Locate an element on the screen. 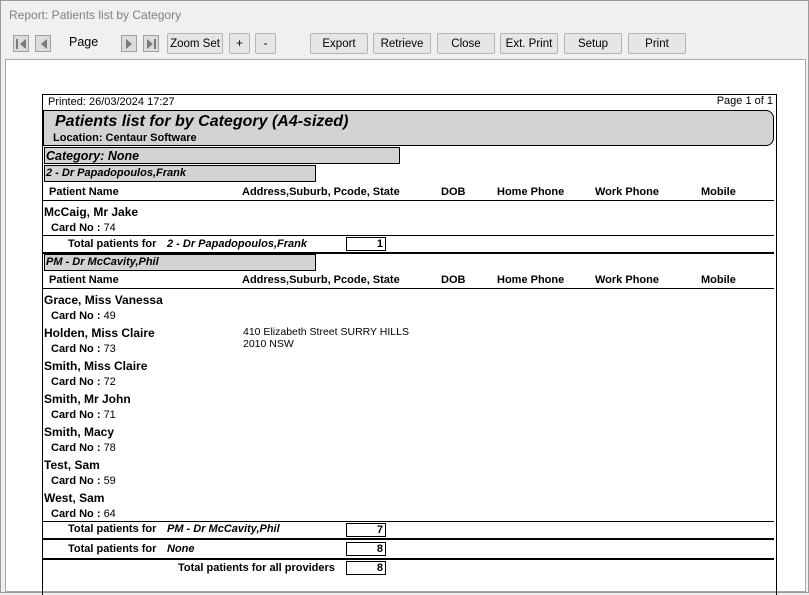 The width and height of the screenshot is (809, 595). ext-print-button: Ext. Print is located at coordinates (529, 43).